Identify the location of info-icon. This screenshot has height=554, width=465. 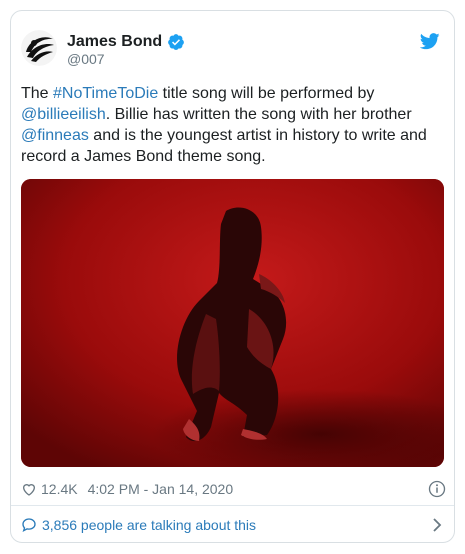
(437, 489).